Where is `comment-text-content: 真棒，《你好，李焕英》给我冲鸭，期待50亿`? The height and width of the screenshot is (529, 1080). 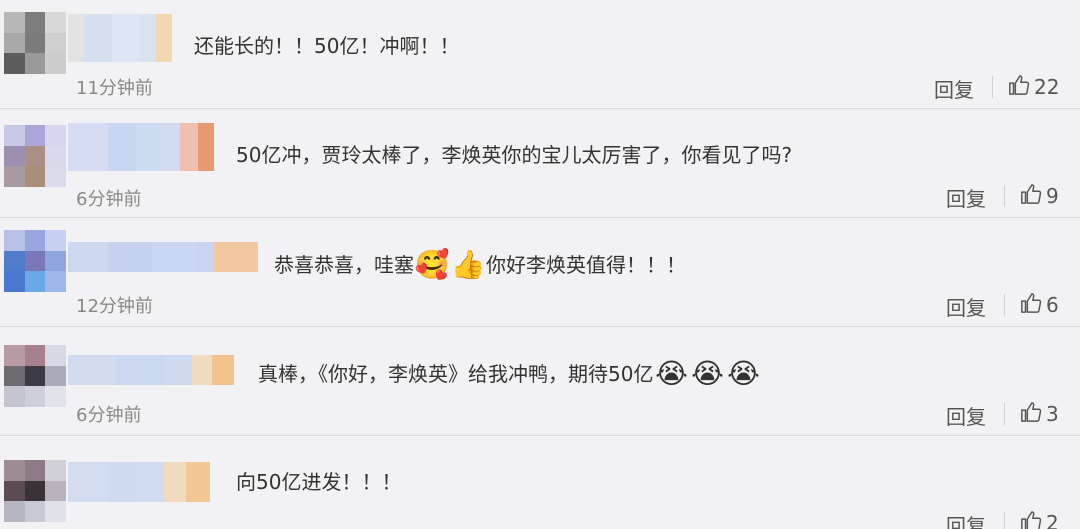
comment-text-content: 真棒，《你好，李焕英》给我冲鸭，期待50亿 is located at coordinates (456, 374).